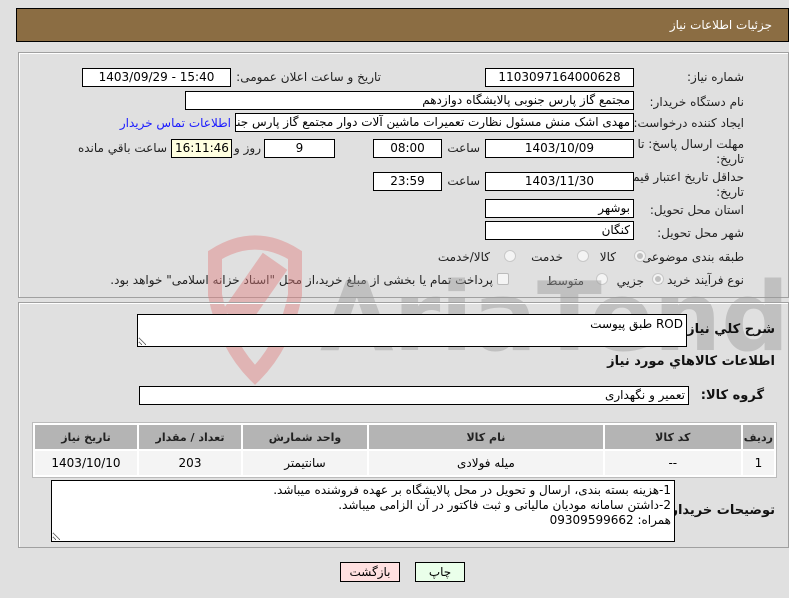 The width and height of the screenshot is (789, 598). What do you see at coordinates (412, 330) in the screenshot?
I see `description-textarea: ROD طبق پیوست` at bounding box center [412, 330].